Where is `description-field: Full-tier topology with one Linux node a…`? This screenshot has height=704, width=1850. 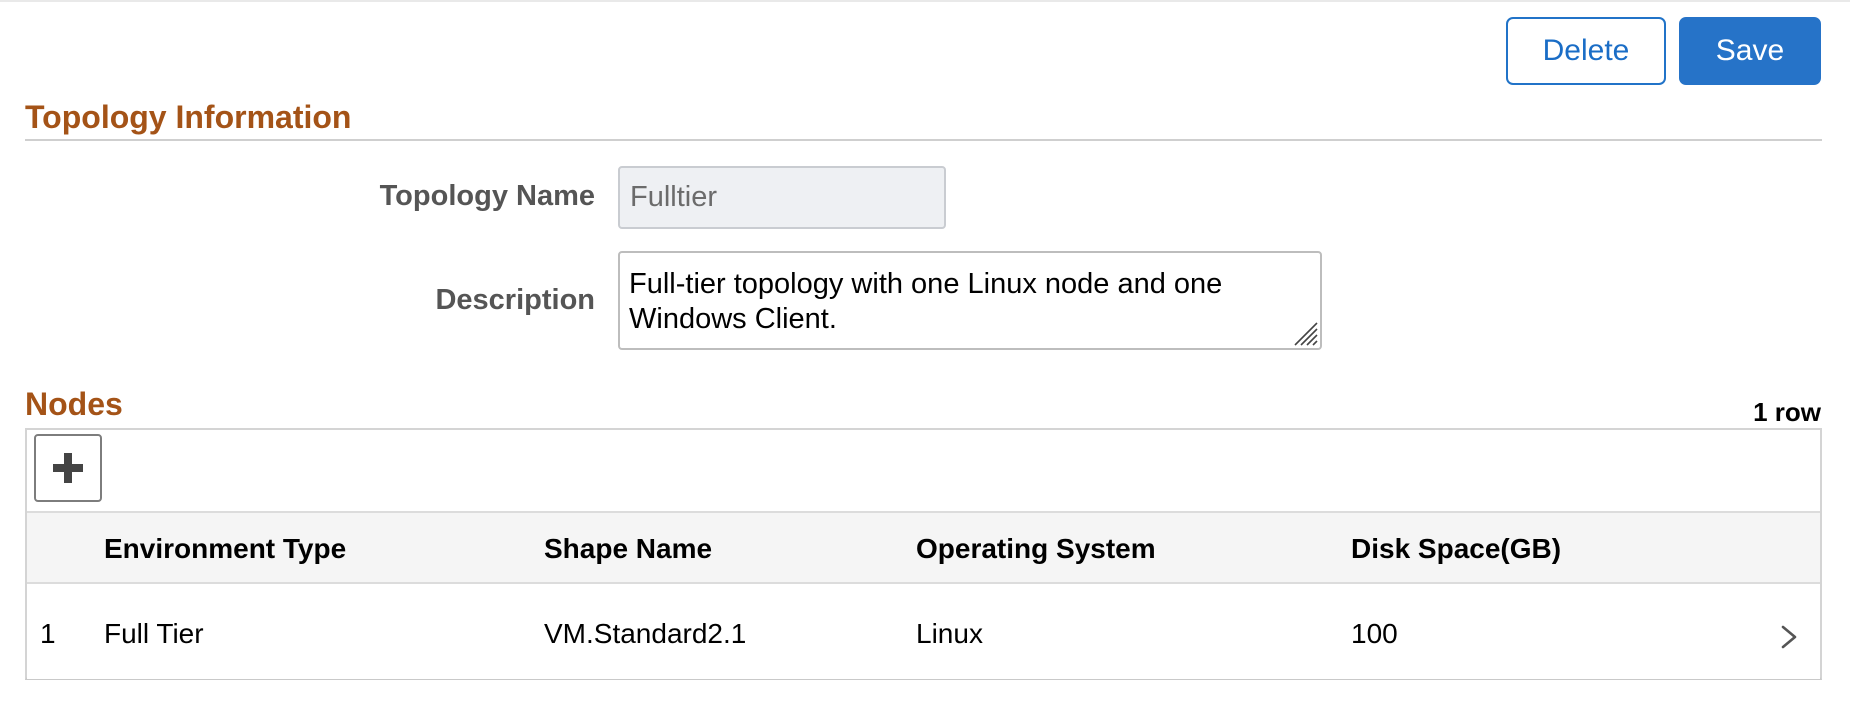
description-field: Full-tier topology with one Linux node a… is located at coordinates (970, 300).